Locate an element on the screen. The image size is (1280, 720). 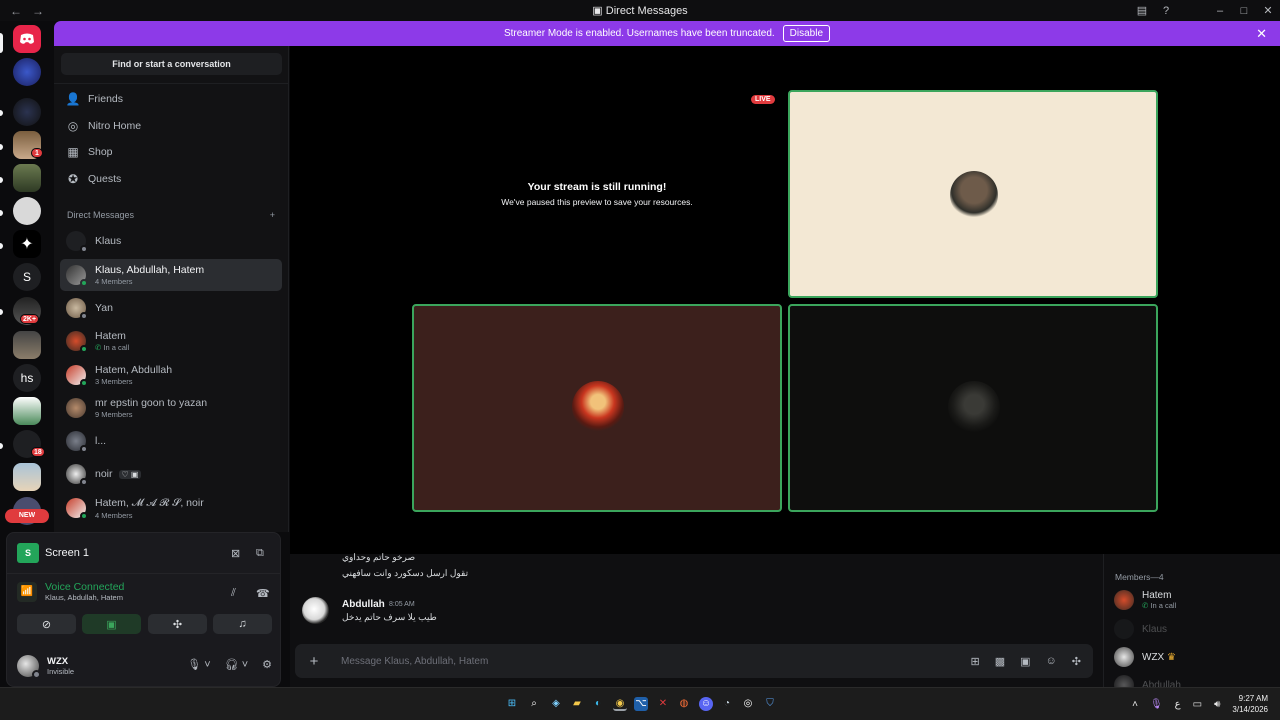
nav-shop: ▦ Shop is located at coordinates (89, 152).